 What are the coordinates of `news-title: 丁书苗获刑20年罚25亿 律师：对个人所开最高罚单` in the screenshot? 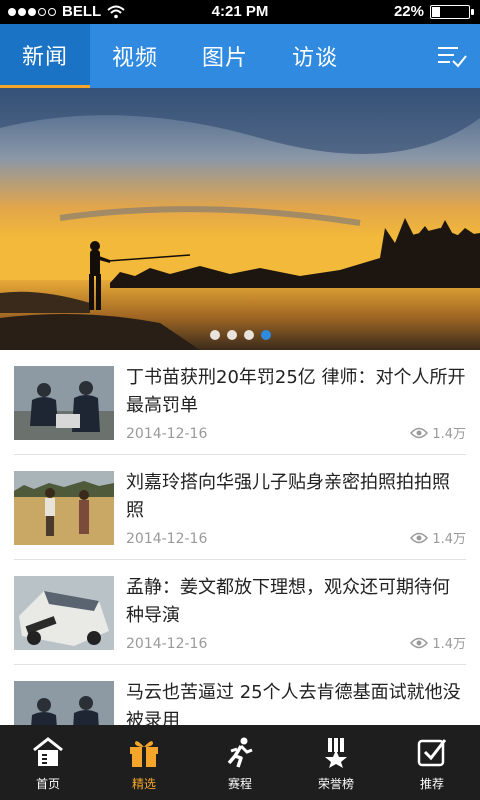 It's located at (296, 391).